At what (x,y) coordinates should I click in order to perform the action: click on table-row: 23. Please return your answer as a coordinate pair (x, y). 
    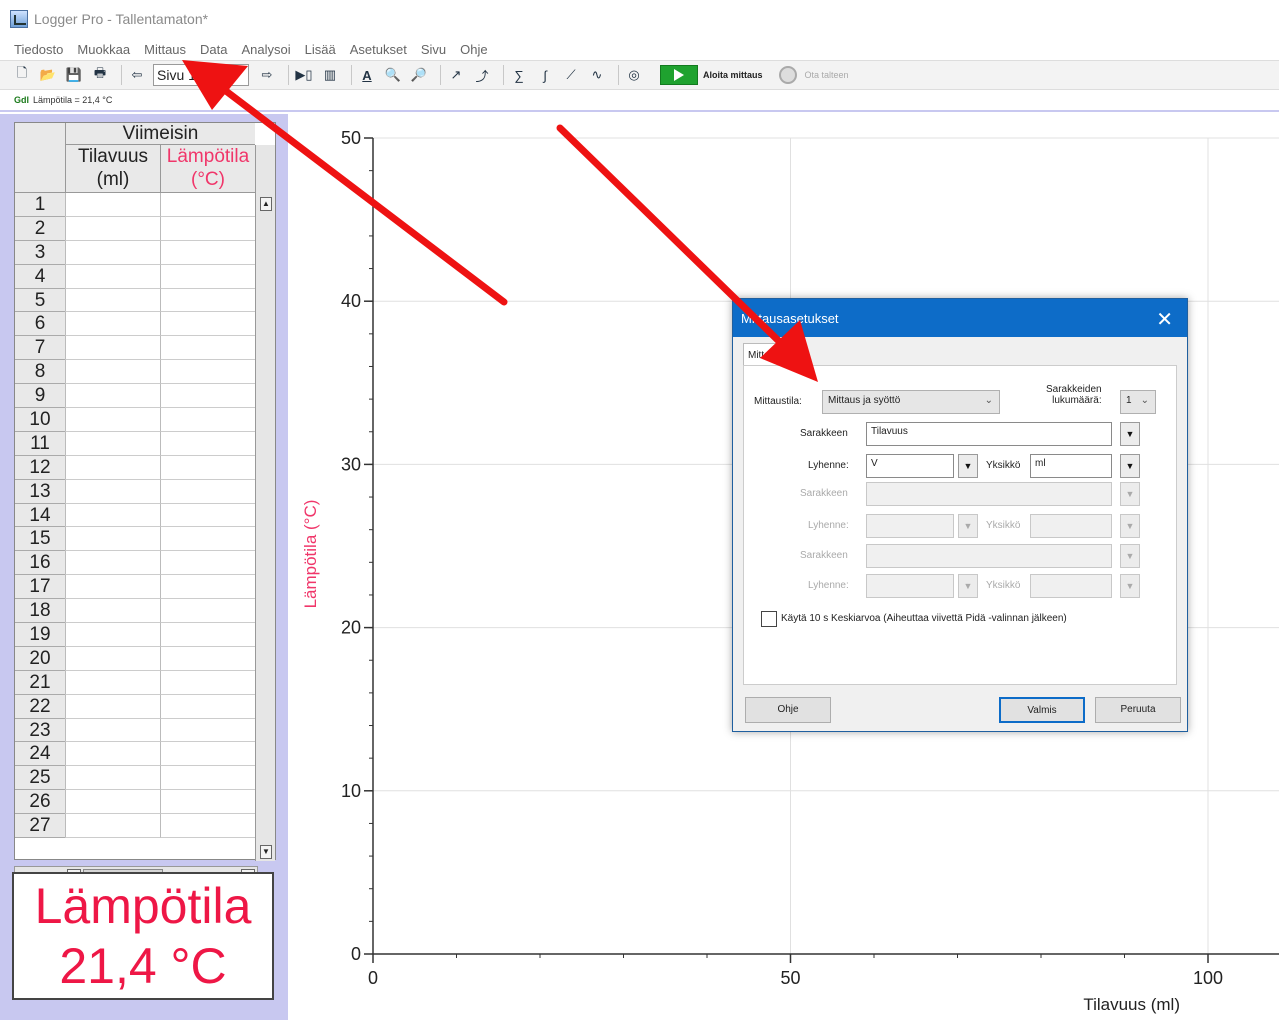
    Looking at the image, I should click on (135, 730).